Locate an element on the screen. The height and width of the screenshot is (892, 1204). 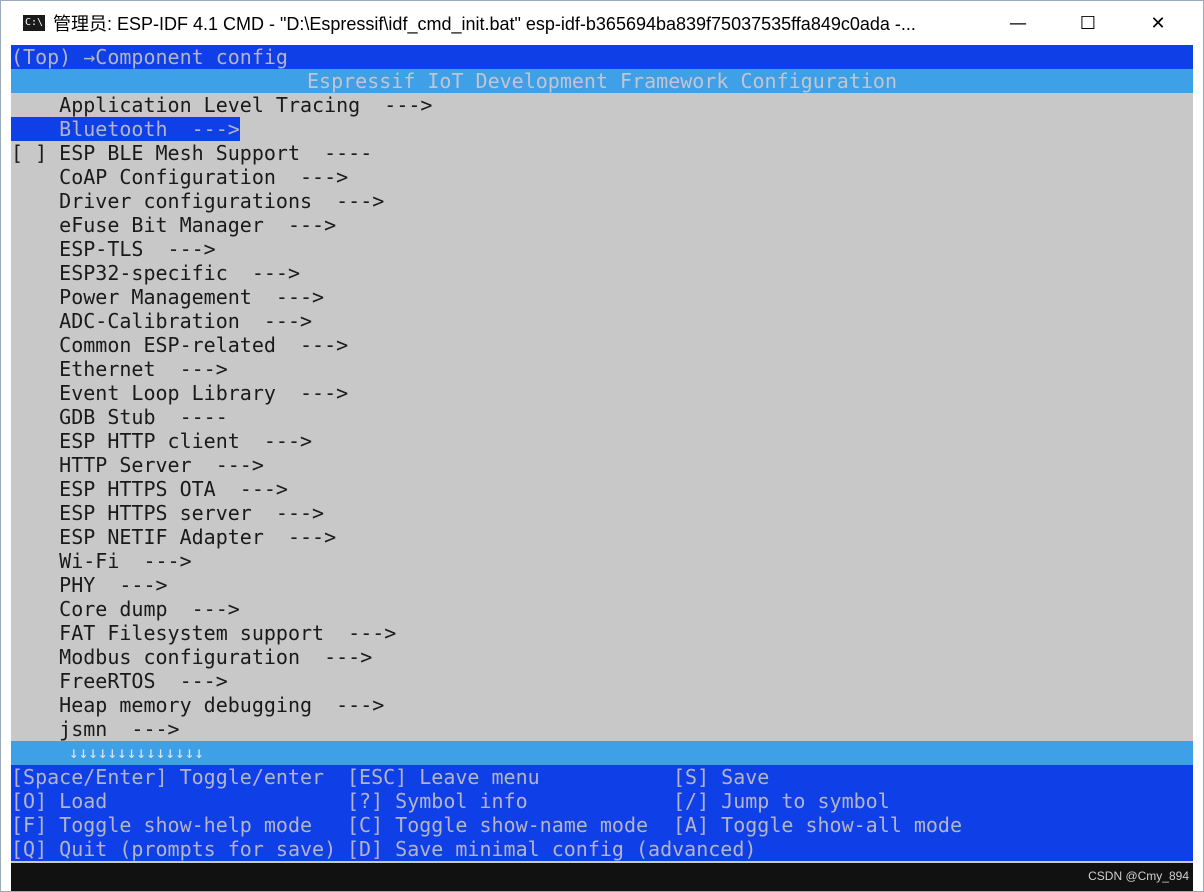
menu-item: Heap memory debugging ---> is located at coordinates (602, 705).